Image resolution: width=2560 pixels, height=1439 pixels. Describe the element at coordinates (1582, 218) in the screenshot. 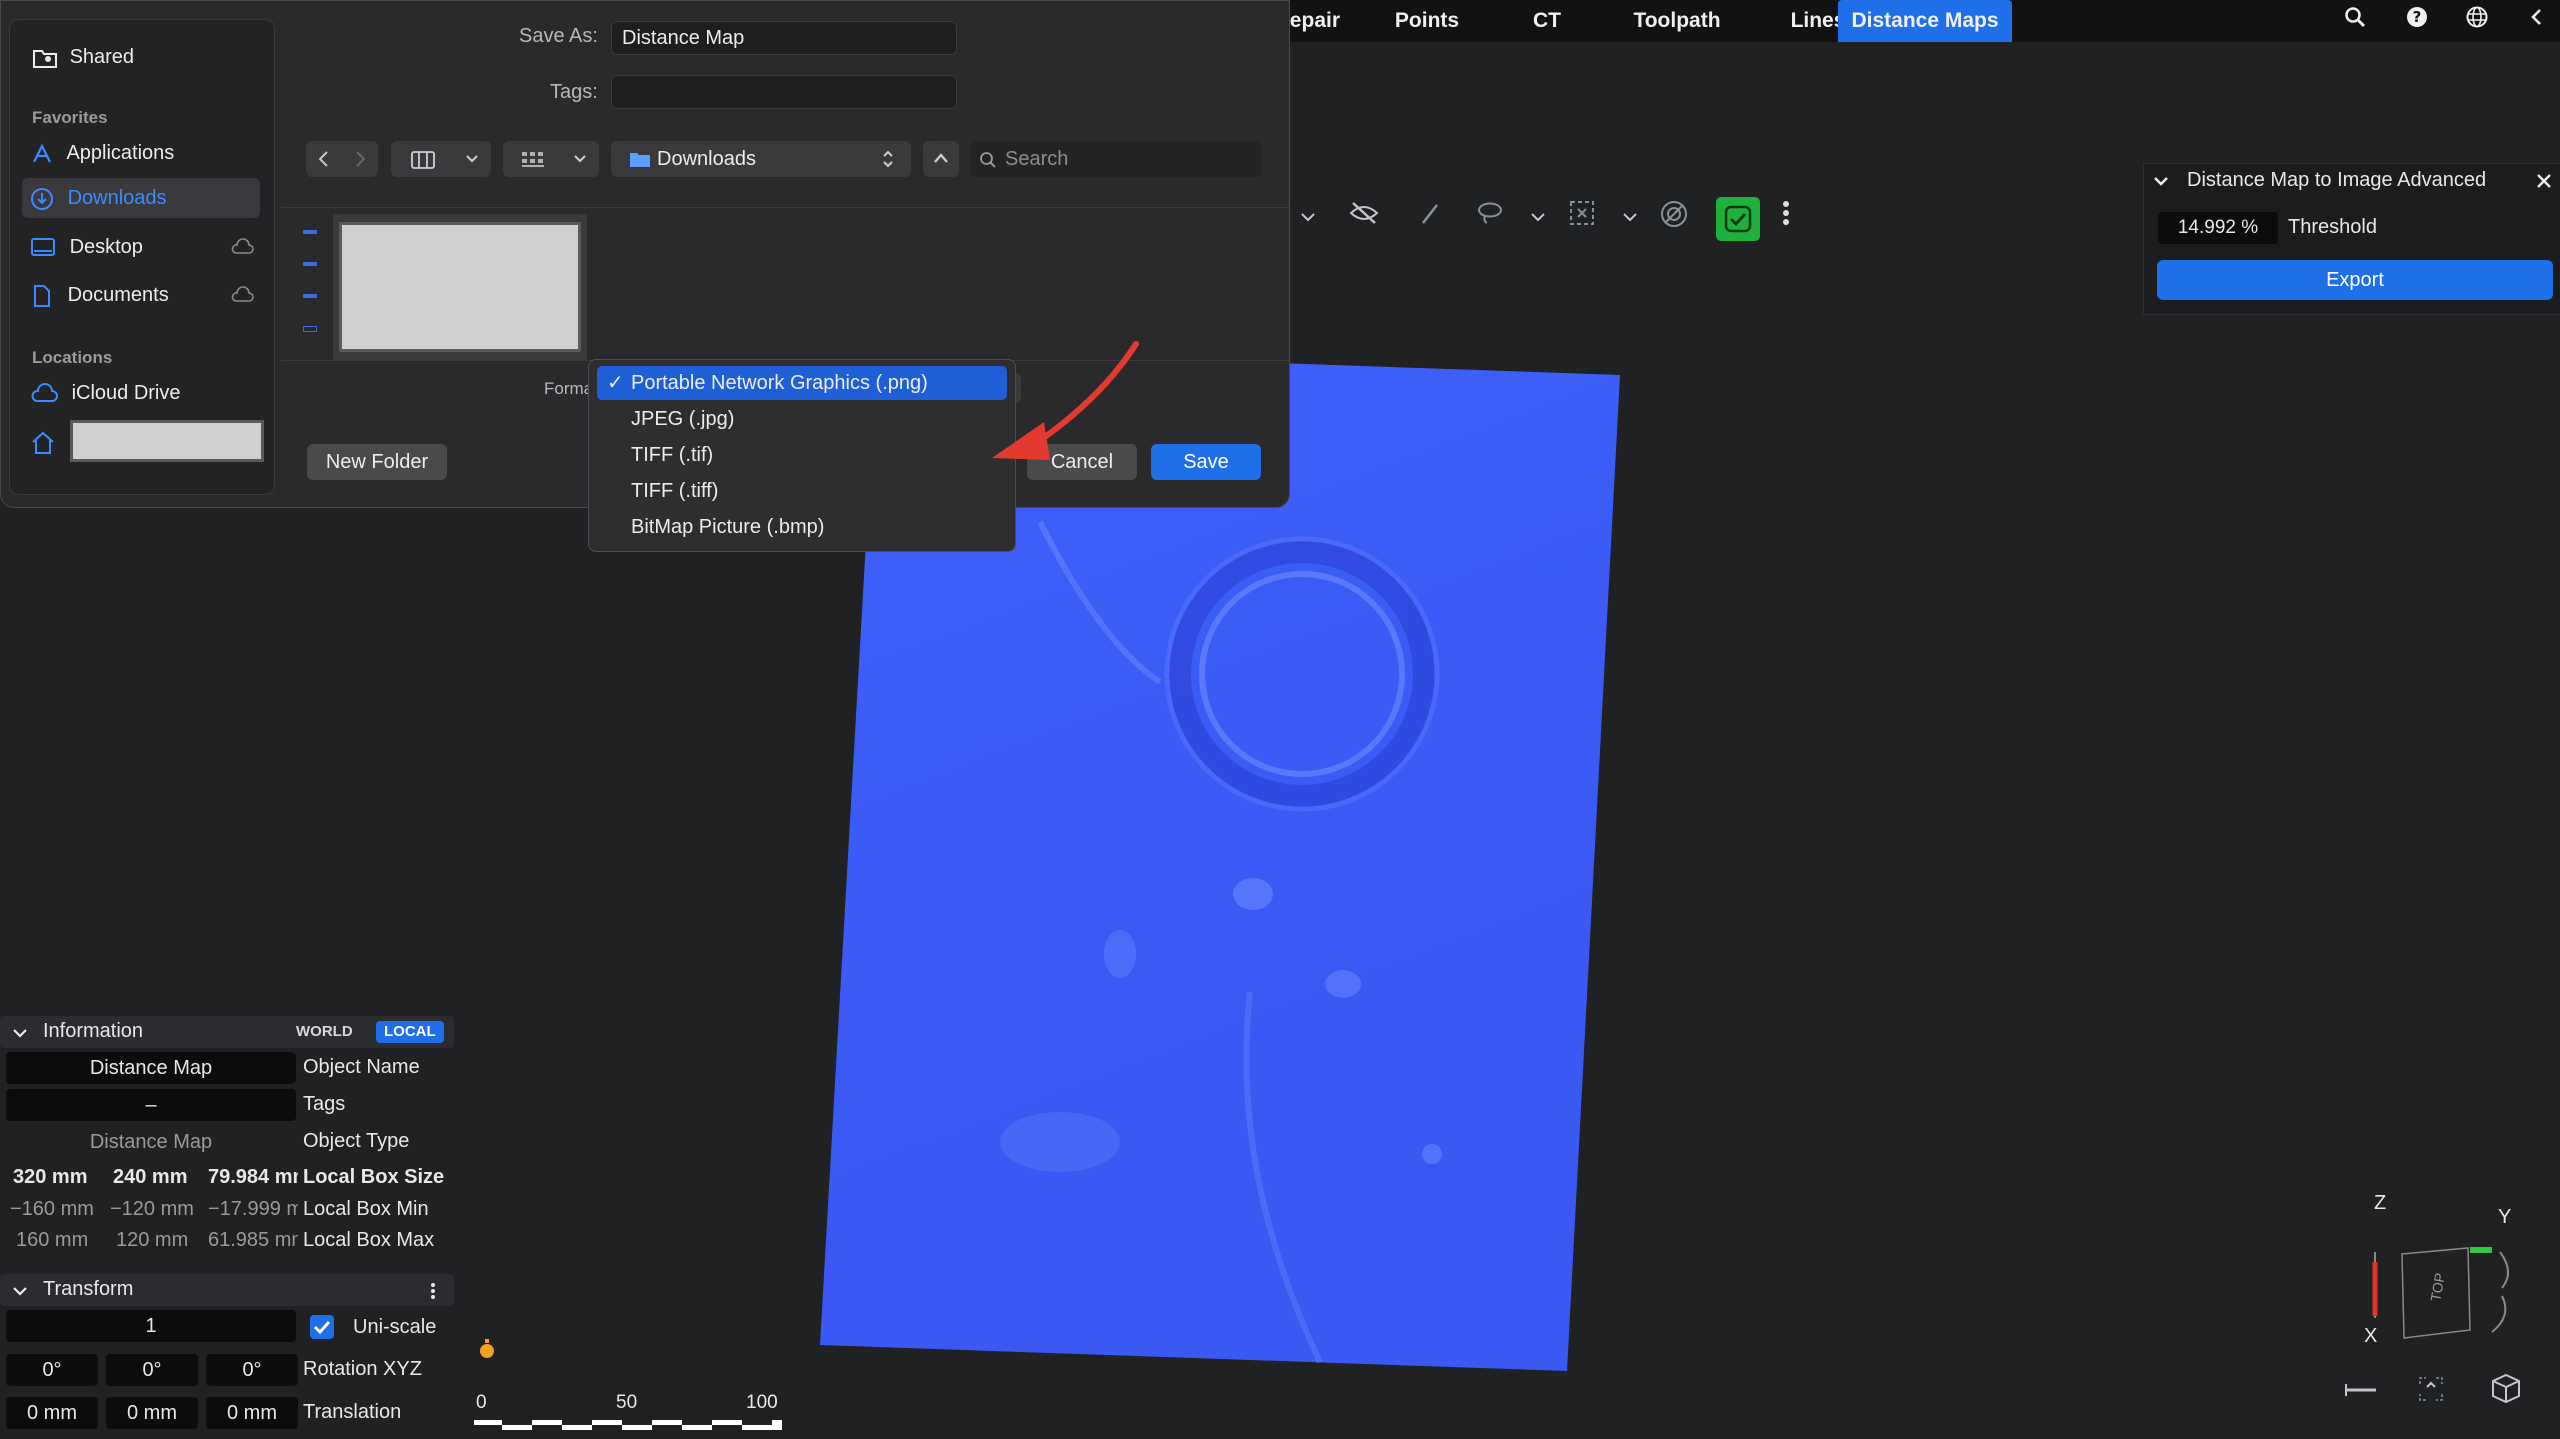

I see `box-select-icon` at that location.